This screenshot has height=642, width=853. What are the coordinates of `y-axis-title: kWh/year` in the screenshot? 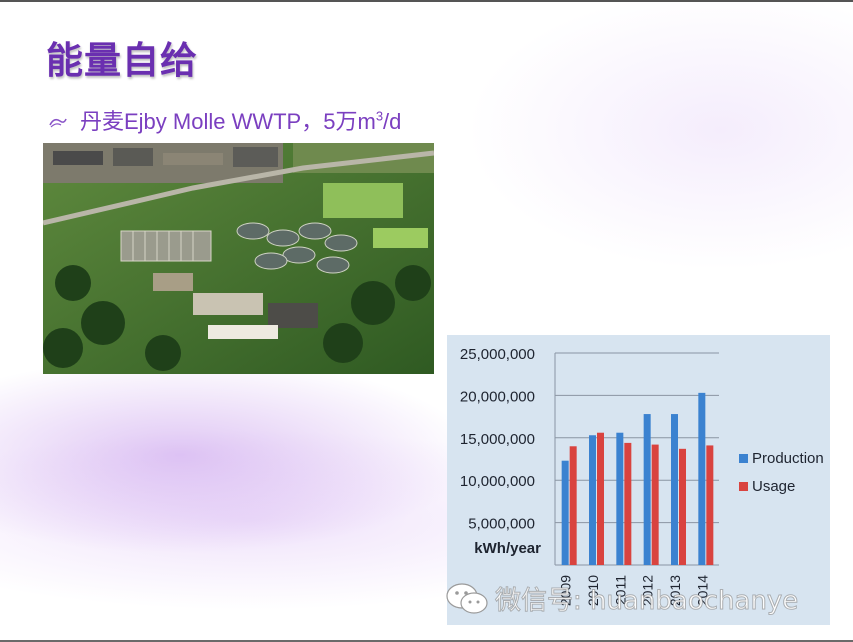 It's located at (507, 548).